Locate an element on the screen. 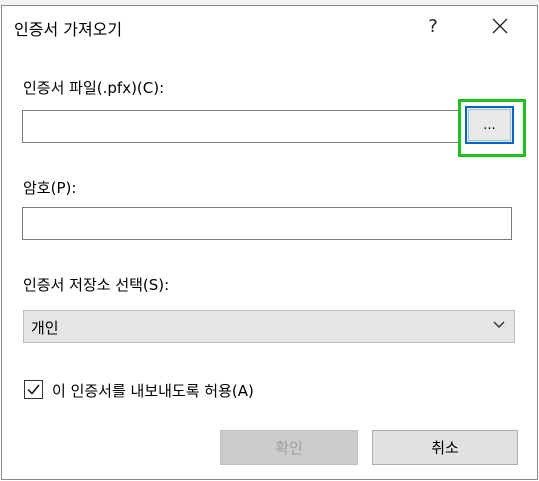 The width and height of the screenshot is (539, 481). cancel-button-label: 취소 is located at coordinates (445, 448).